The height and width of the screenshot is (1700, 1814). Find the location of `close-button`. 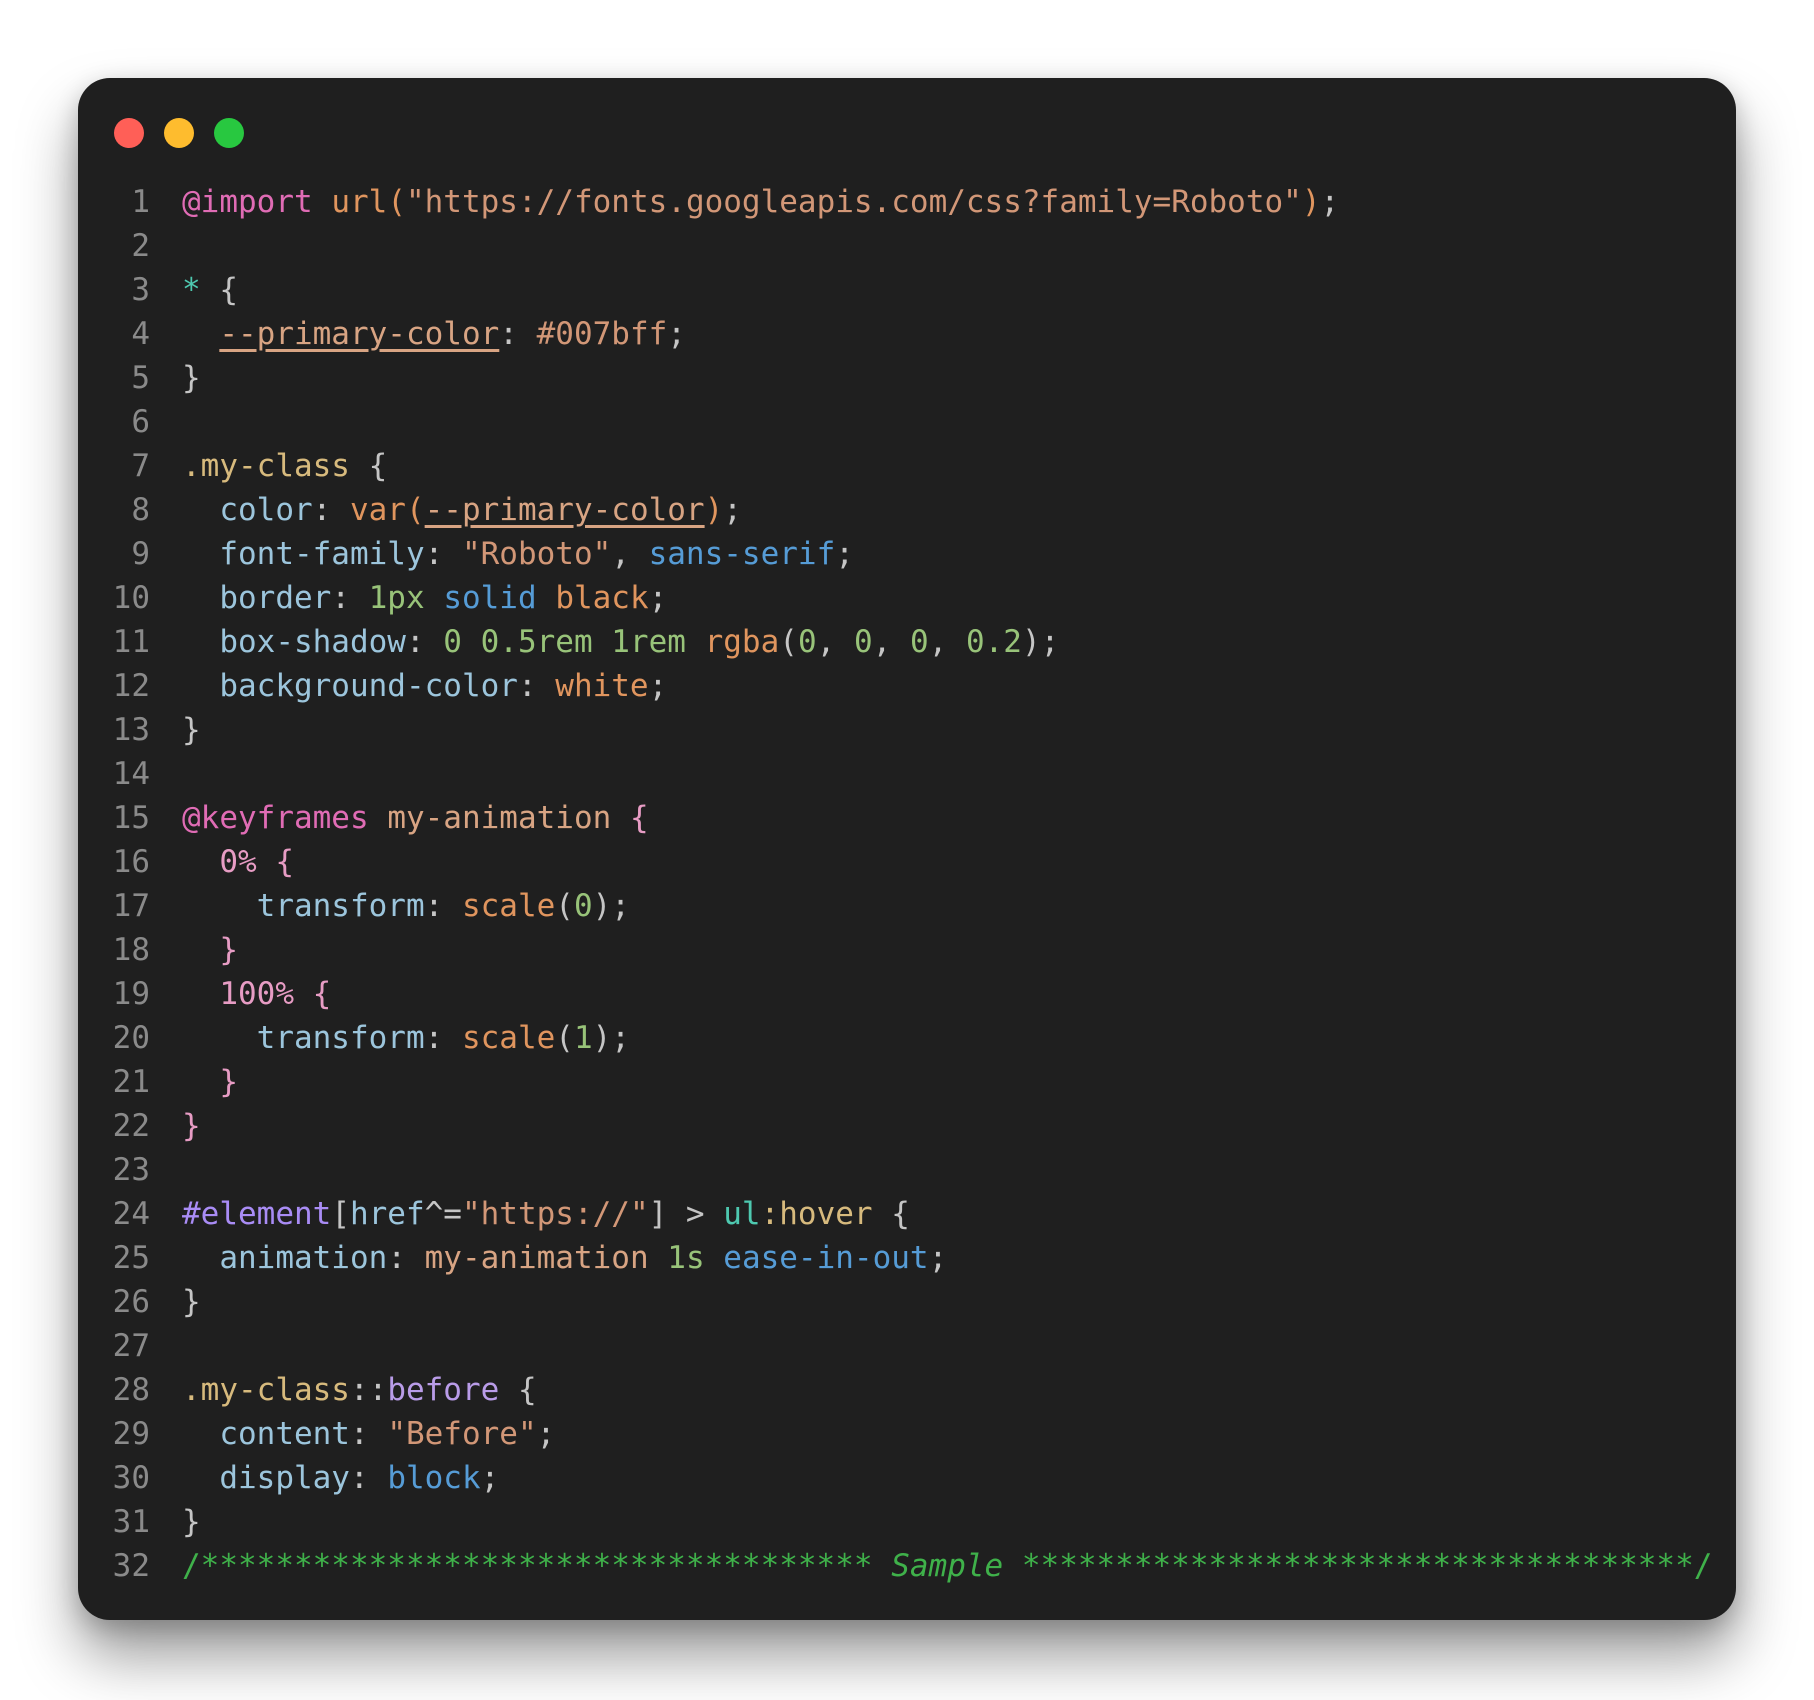

close-button is located at coordinates (129, 133).